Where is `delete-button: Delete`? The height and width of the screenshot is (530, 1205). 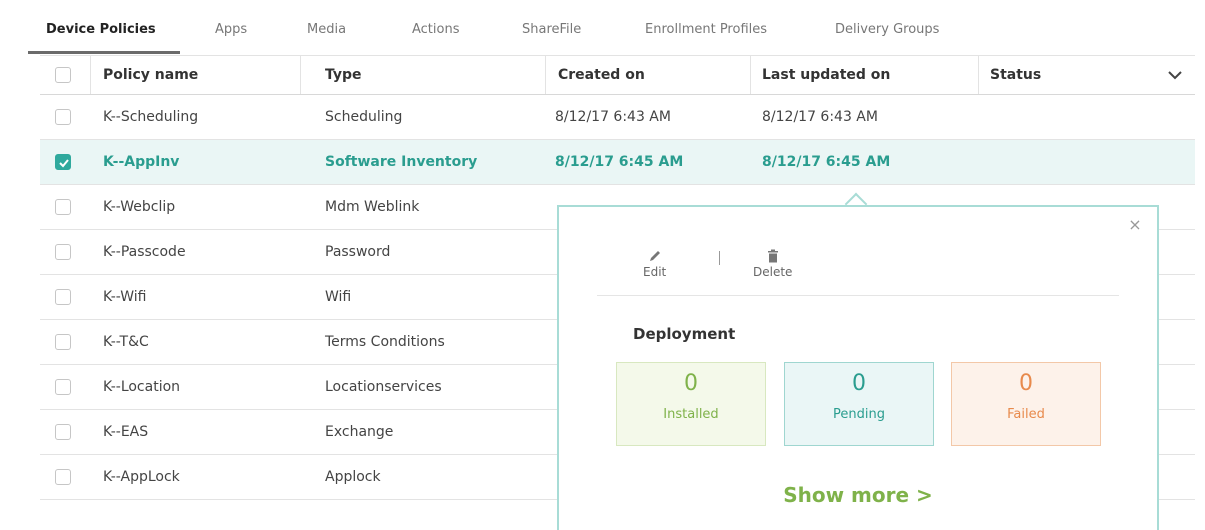 delete-button: Delete is located at coordinates (772, 262).